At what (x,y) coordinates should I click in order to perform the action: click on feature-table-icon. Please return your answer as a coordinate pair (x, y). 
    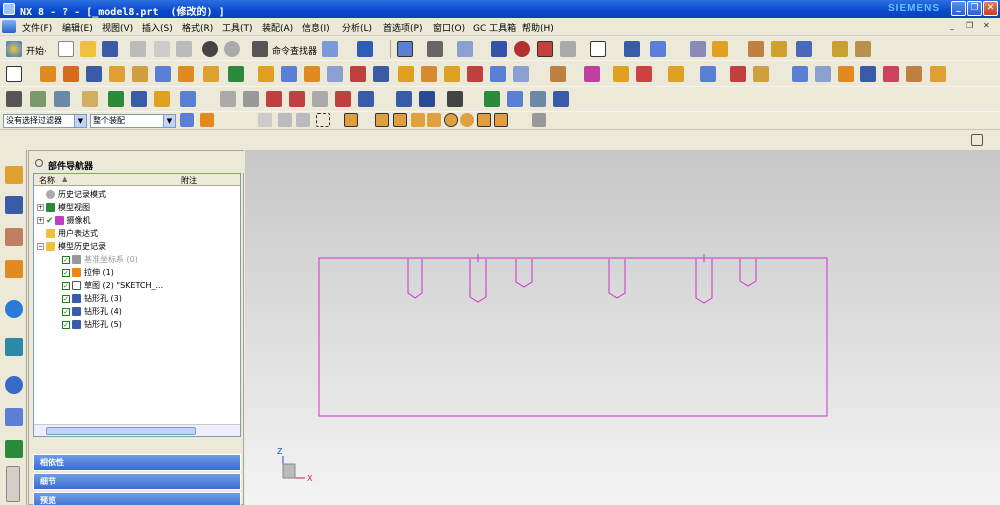
    Looking at the image, I should click on (538, 99).